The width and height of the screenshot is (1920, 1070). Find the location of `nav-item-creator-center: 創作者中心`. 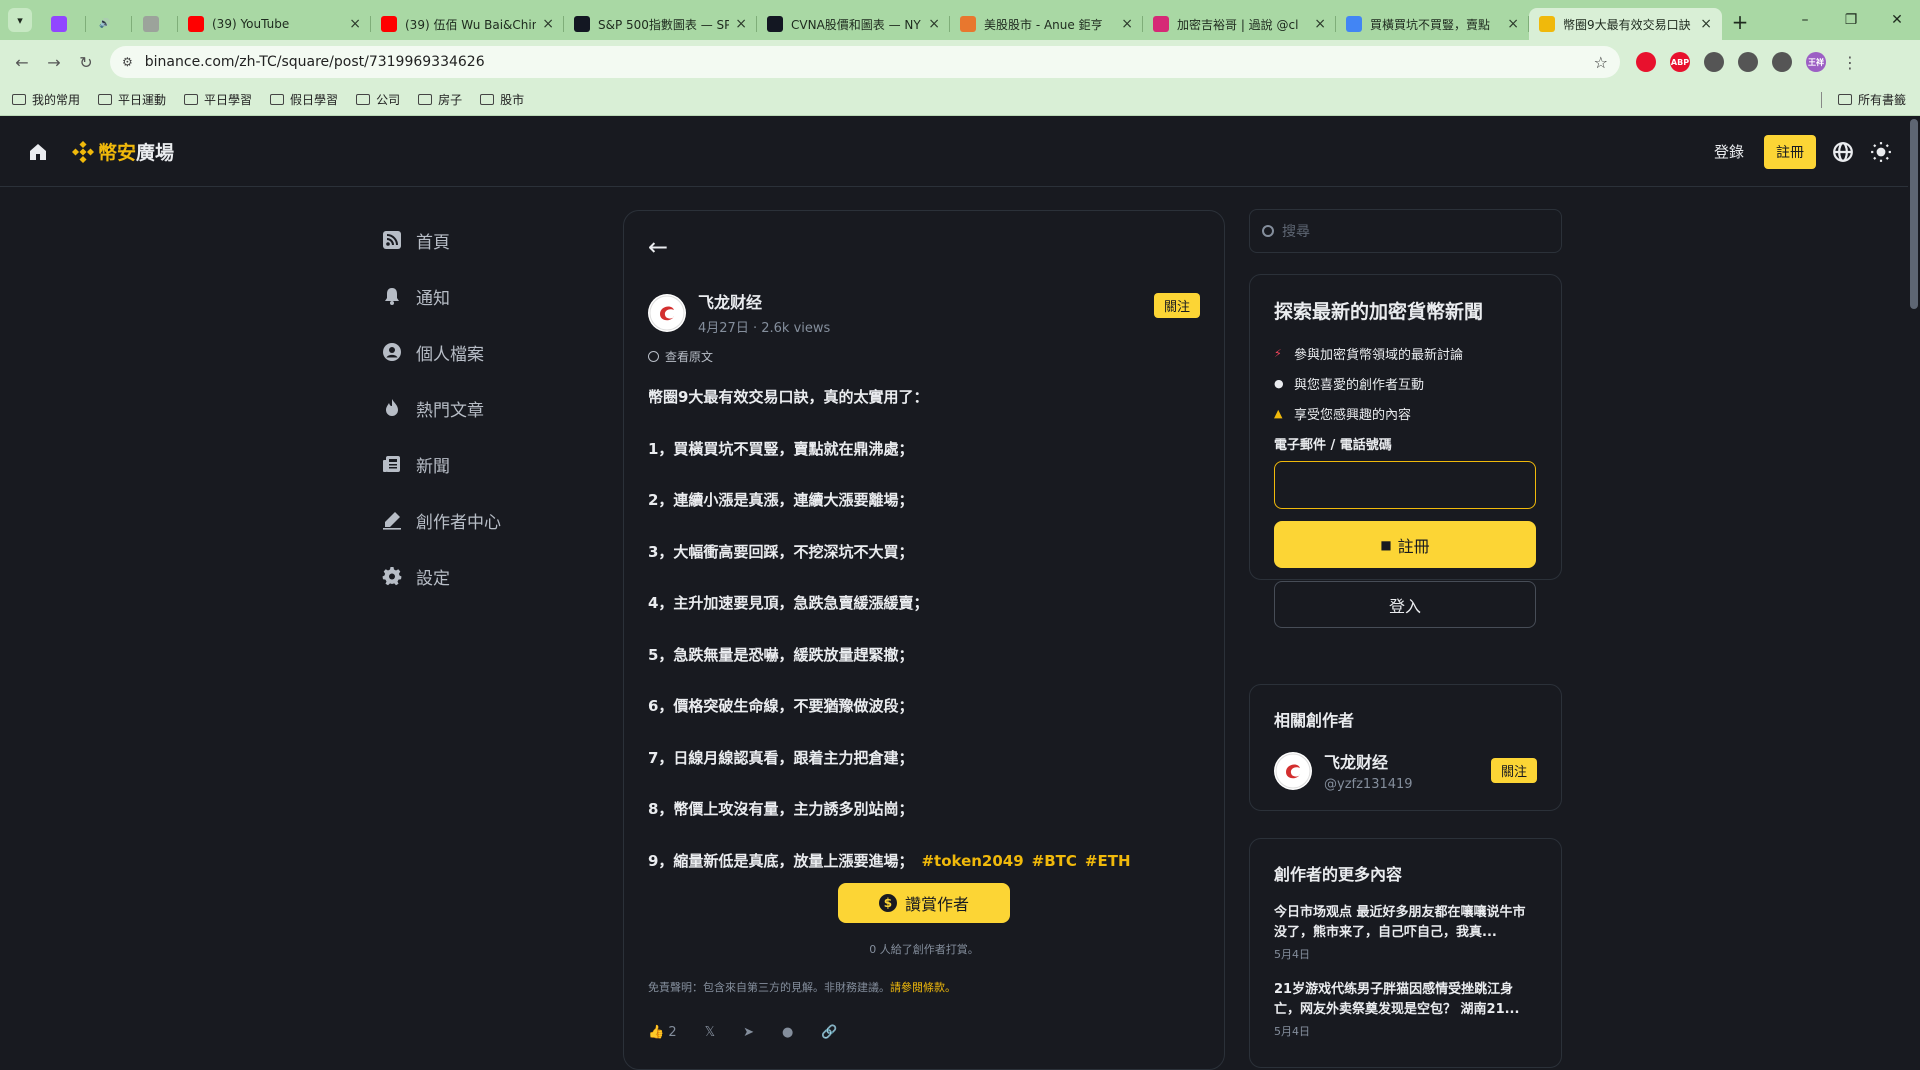

nav-item-creator-center: 創作者中心 is located at coordinates (482, 520).